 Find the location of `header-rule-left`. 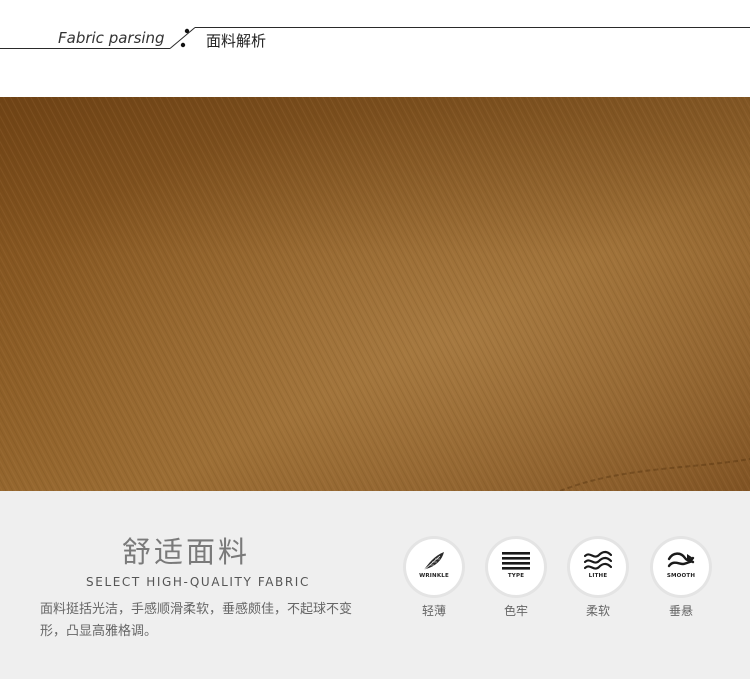

header-rule-left is located at coordinates (85, 48).